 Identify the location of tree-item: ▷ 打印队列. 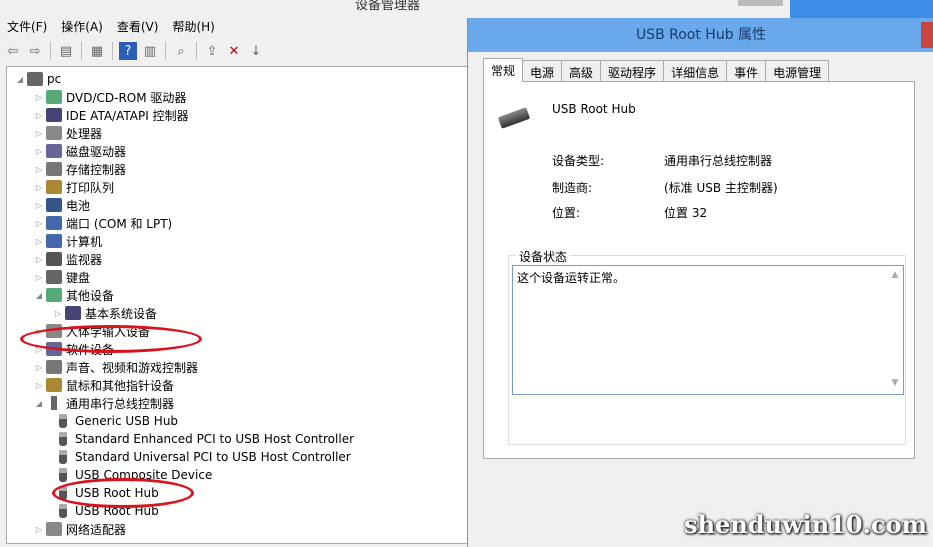
(74, 187).